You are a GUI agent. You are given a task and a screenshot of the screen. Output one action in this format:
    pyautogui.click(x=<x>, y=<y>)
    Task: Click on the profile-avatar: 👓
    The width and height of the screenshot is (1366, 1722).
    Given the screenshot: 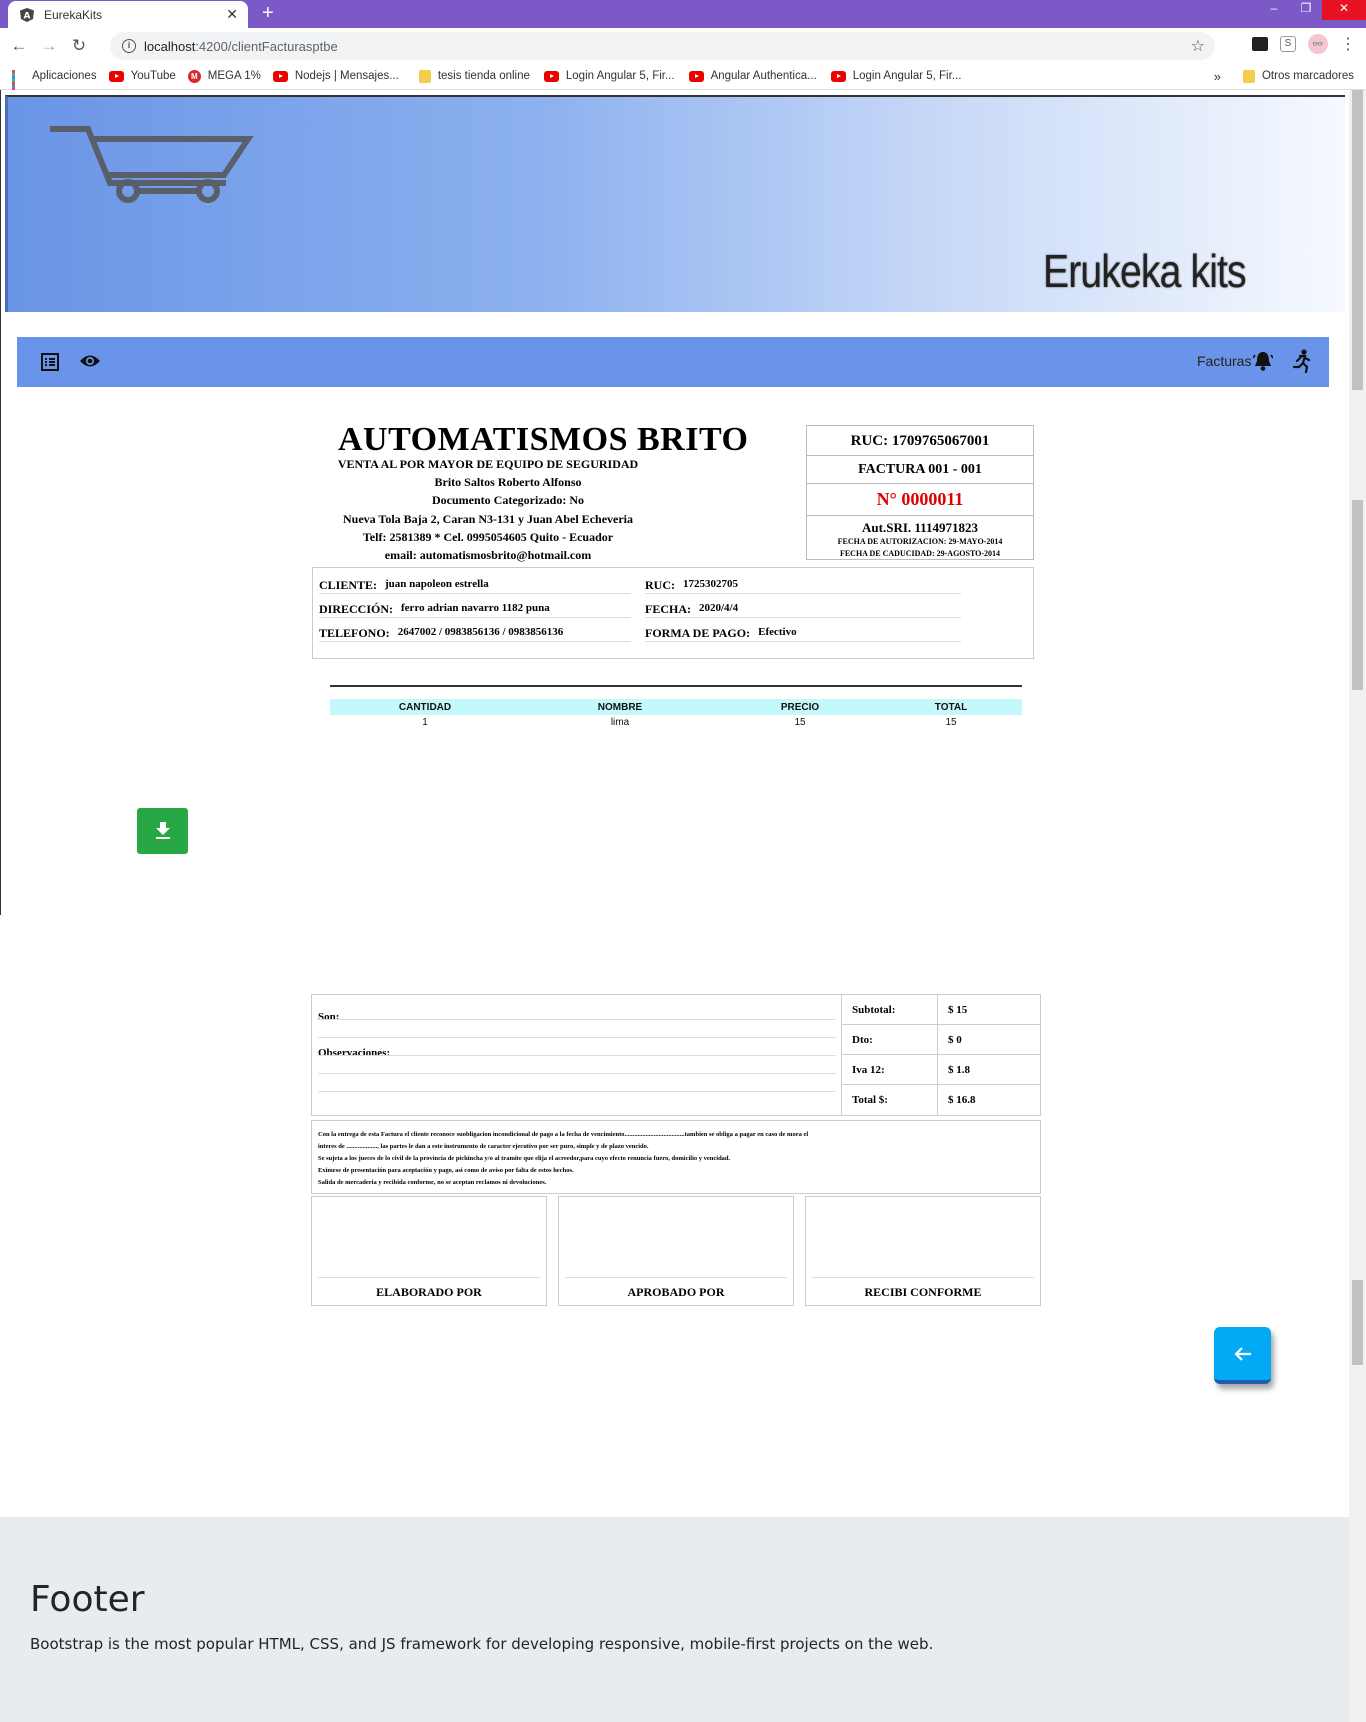 What is the action you would take?
    pyautogui.click(x=1318, y=44)
    